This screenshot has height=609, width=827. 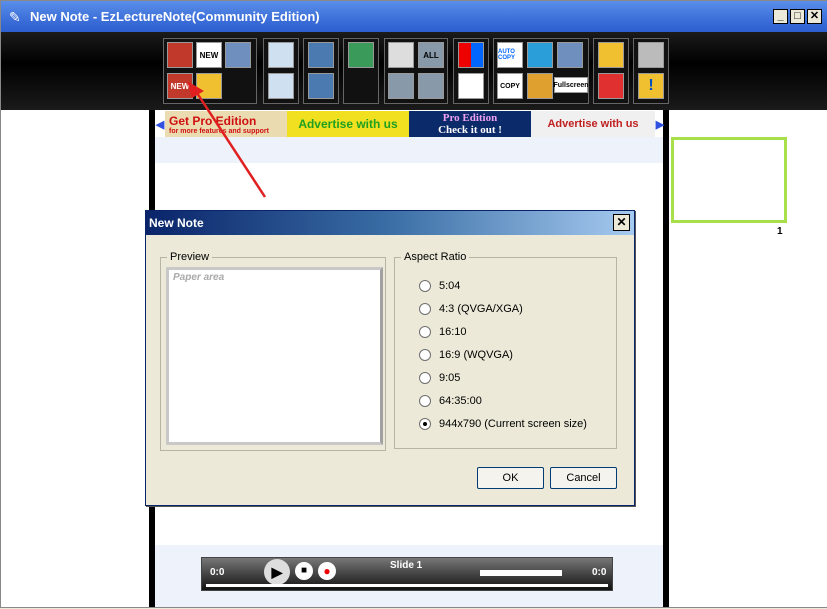 What do you see at coordinates (281, 71) in the screenshot?
I see `toolbar-group-save` at bounding box center [281, 71].